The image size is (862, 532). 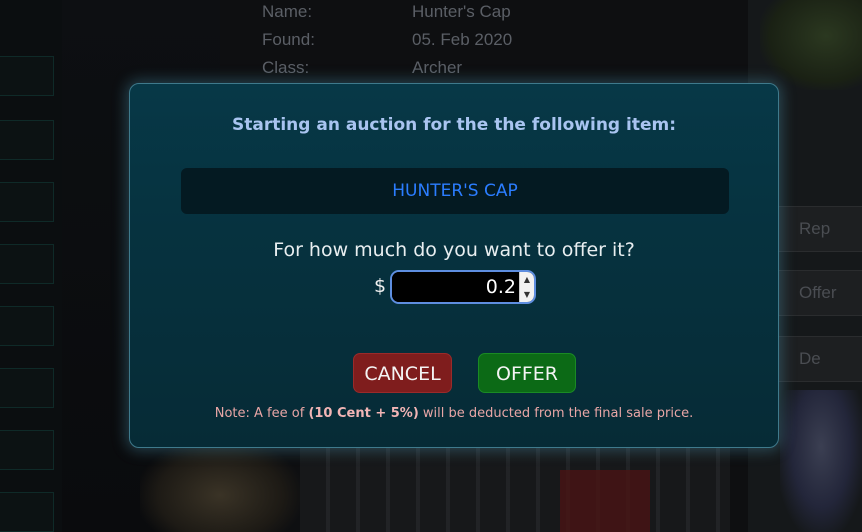 I want to click on cancel-button: CANCEL, so click(x=402, y=373).